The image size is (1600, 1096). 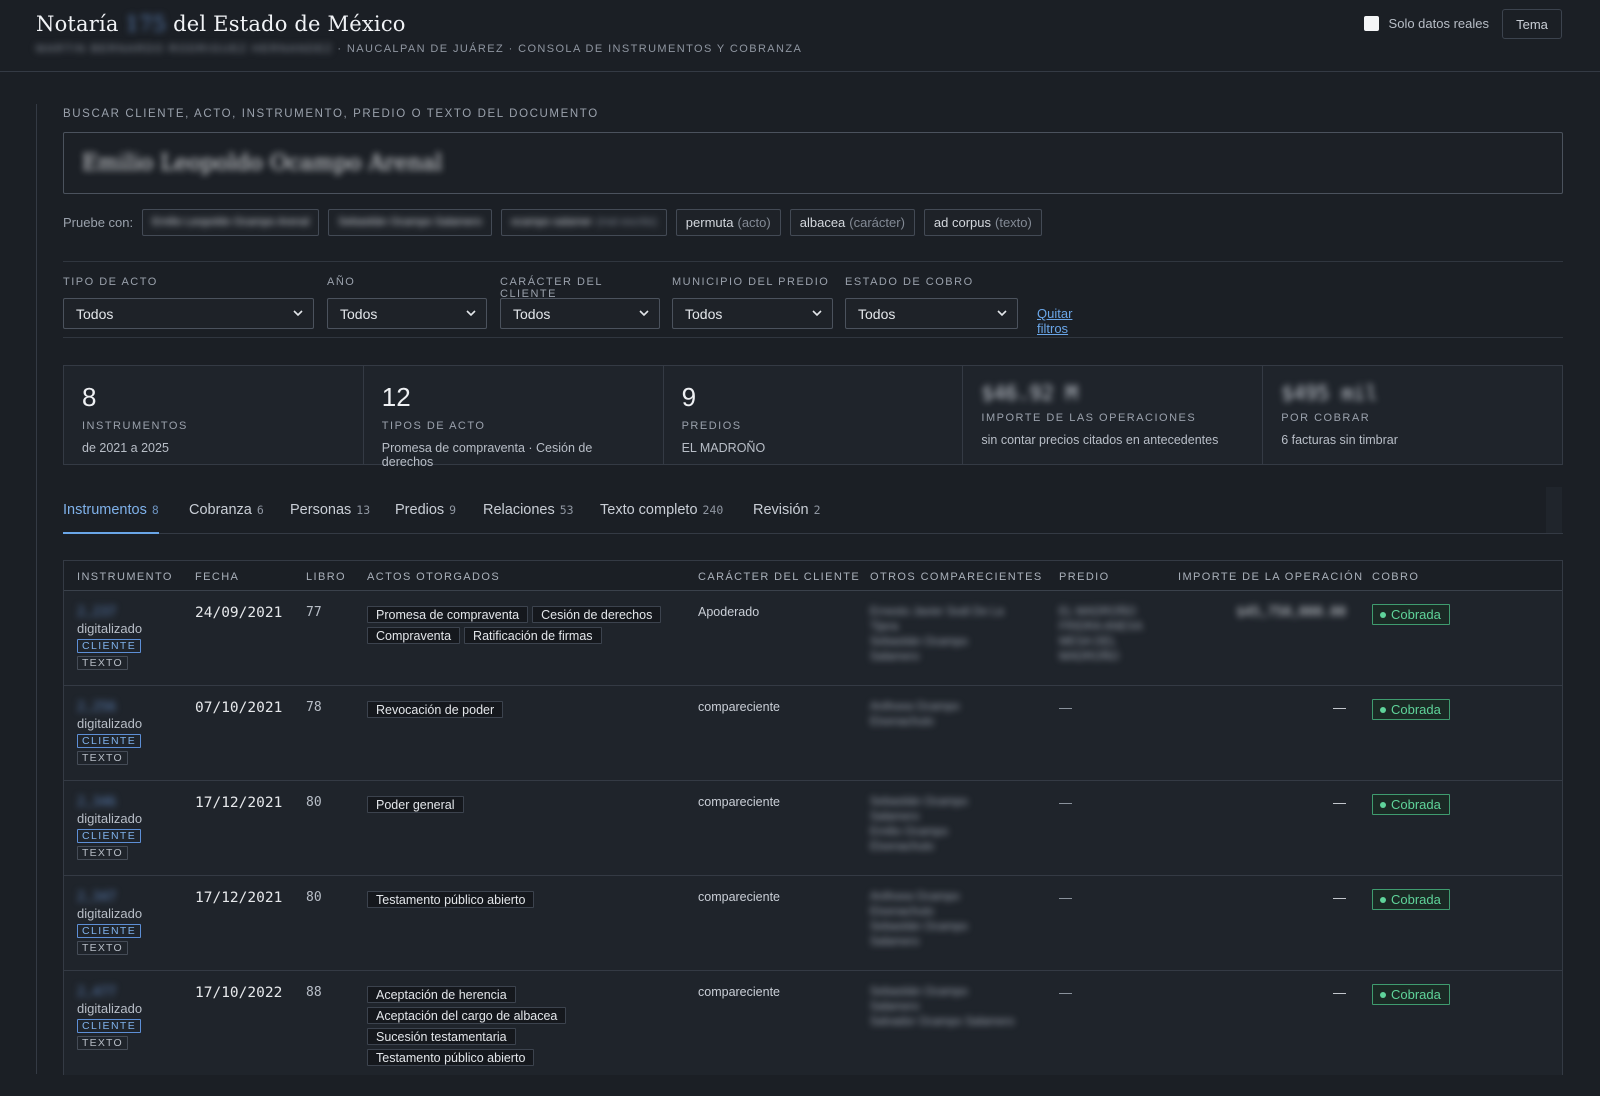 I want to click on filter-label: MUNICIPIO DEL PREDIO, so click(x=751, y=282).